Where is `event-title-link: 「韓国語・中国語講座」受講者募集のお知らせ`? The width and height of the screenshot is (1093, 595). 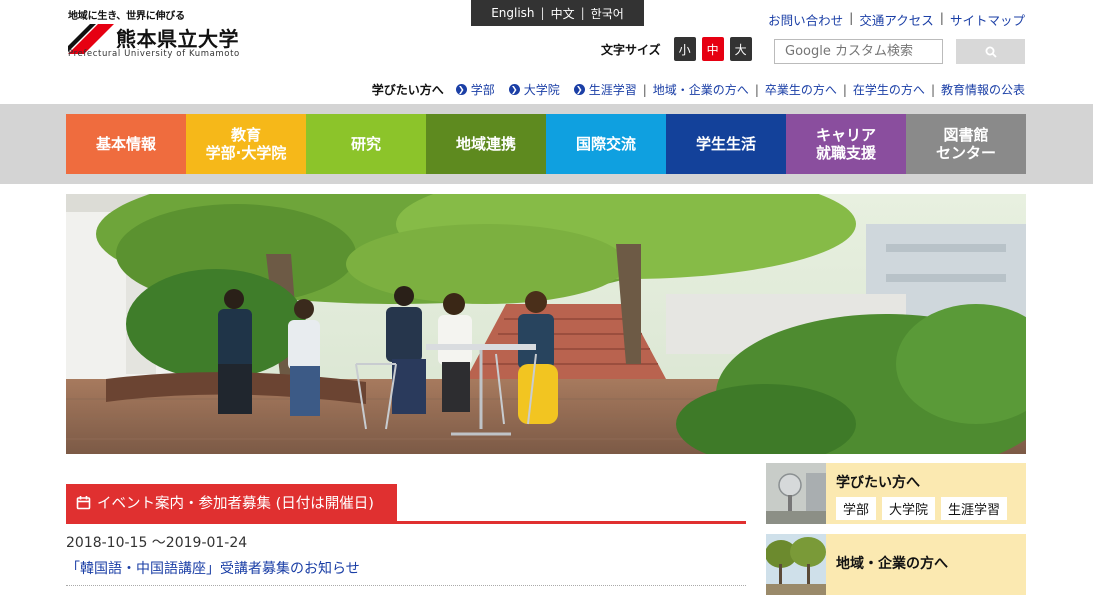
event-title-link: 「韓国語・中国語講座」受講者募集のお知らせ is located at coordinates (213, 568).